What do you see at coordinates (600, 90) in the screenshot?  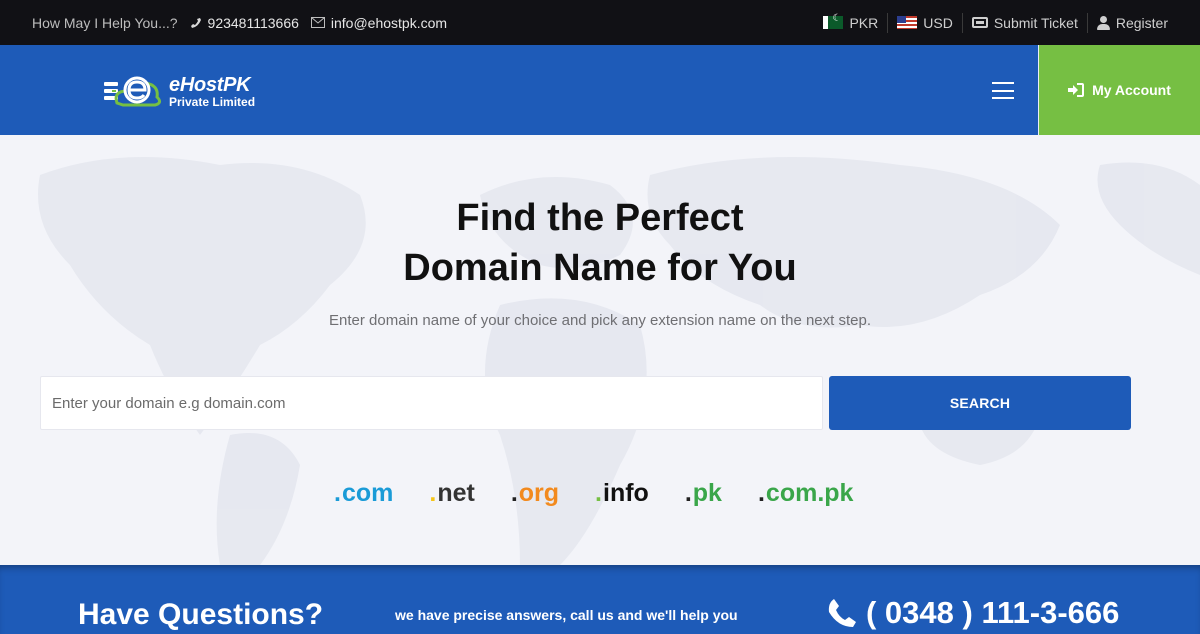 I see `main-header: eHostPK Private Limited My Account` at bounding box center [600, 90].